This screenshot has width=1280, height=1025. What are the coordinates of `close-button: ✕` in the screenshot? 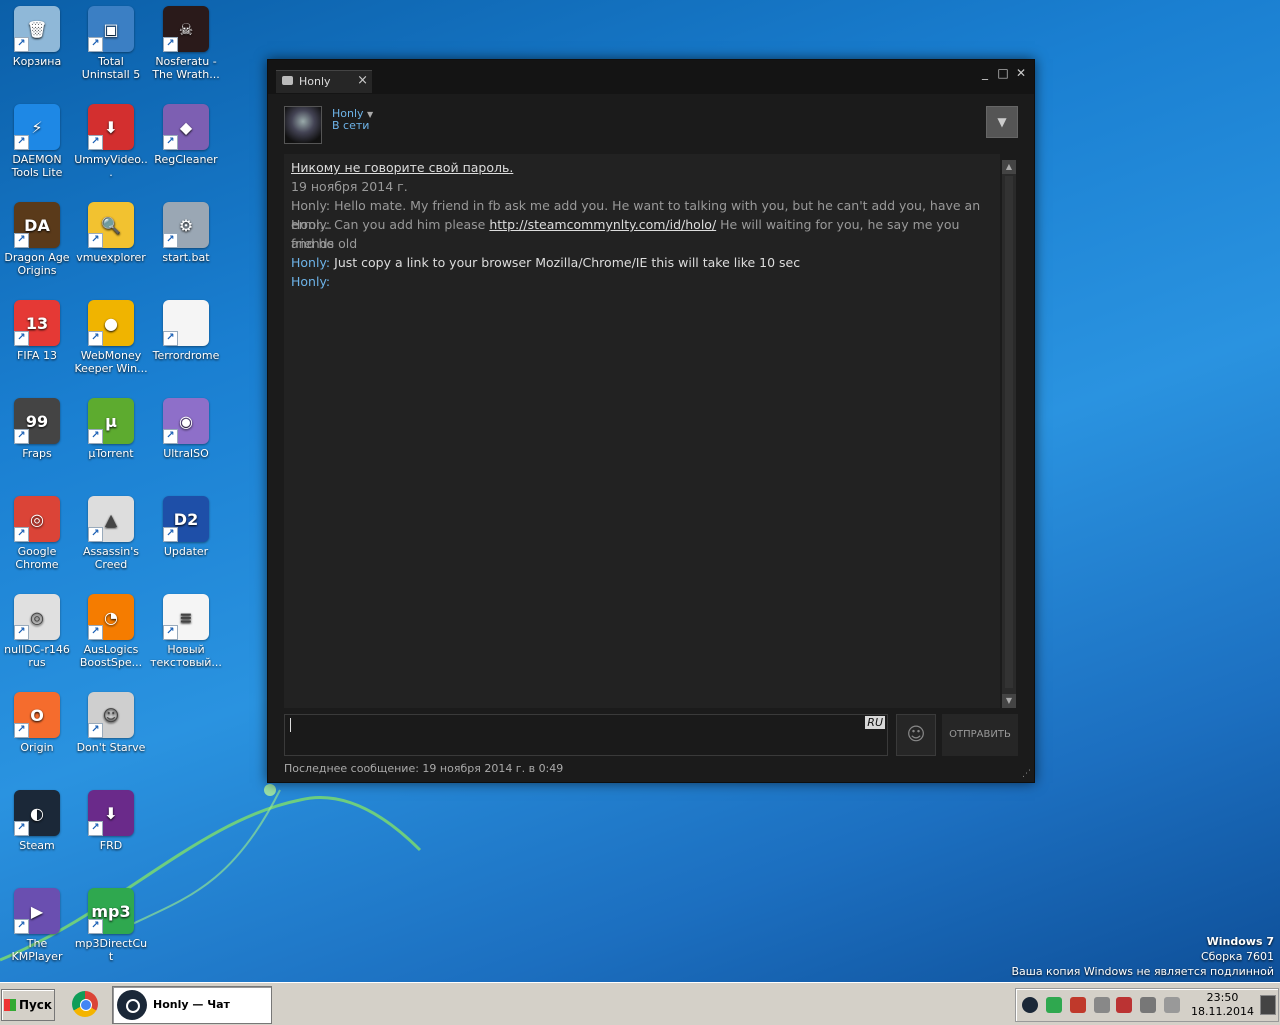 It's located at (1021, 73).